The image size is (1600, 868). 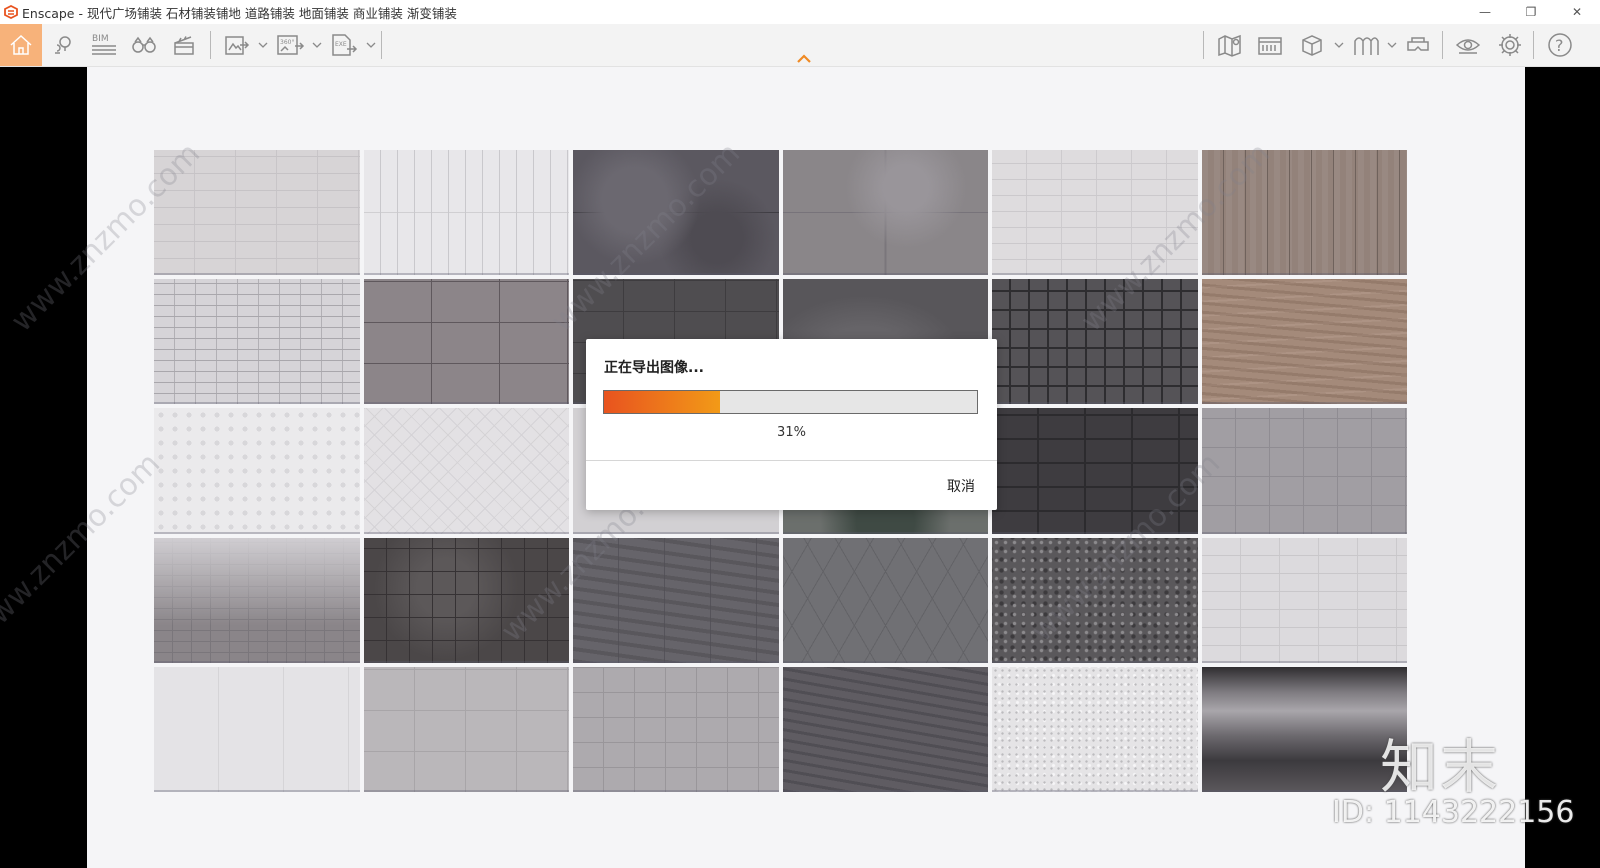 I want to click on asset-library-dropdown, so click(x=1339, y=45).